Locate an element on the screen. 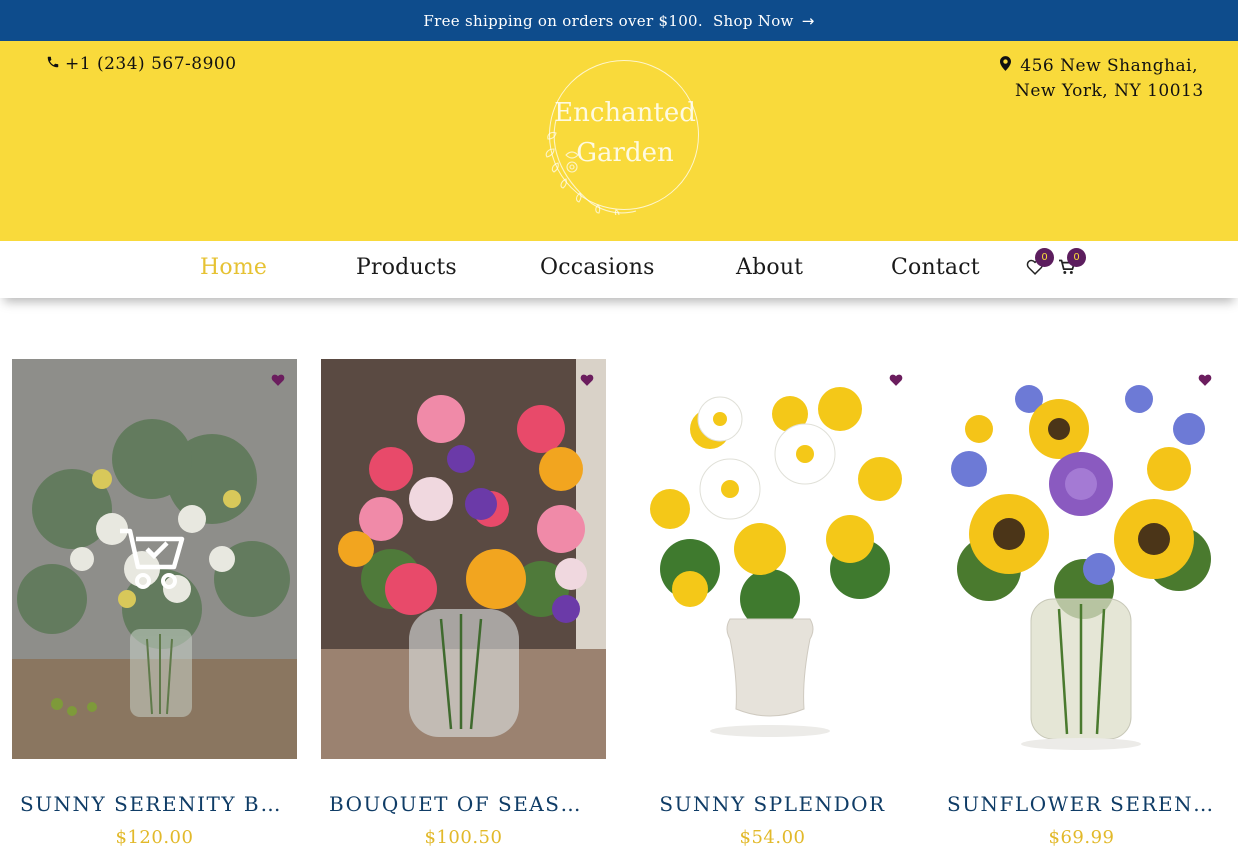  added-to-cart-icon is located at coordinates (152, 558).